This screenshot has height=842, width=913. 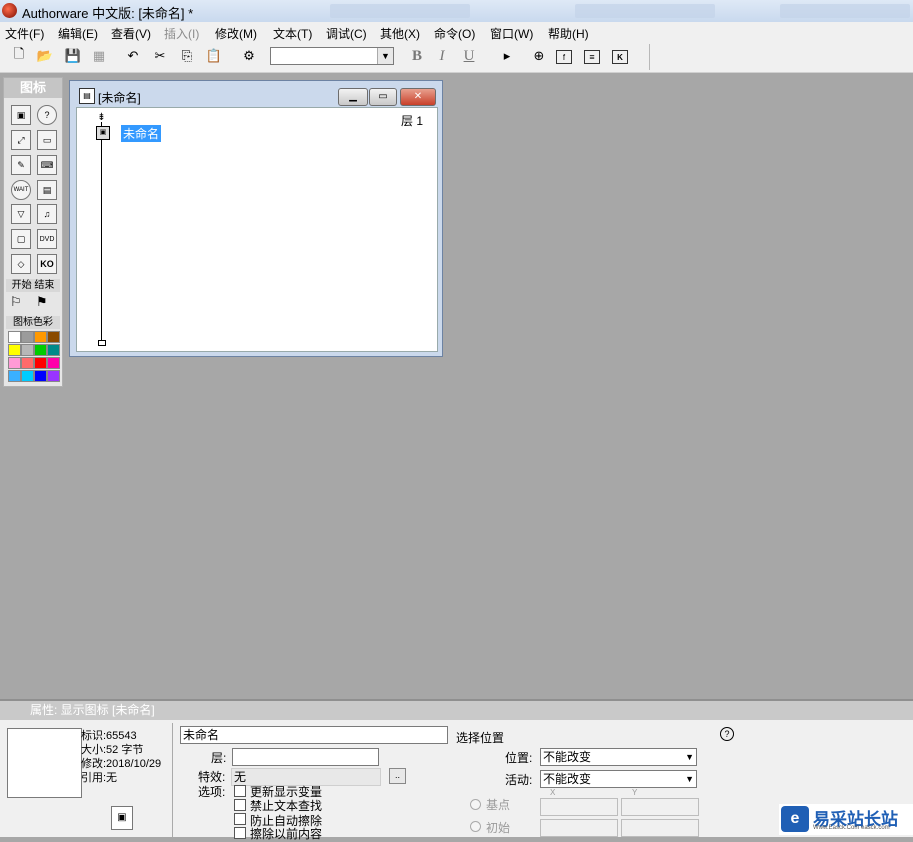 I want to click on wait-icon: WAIT, so click(x=21, y=190).